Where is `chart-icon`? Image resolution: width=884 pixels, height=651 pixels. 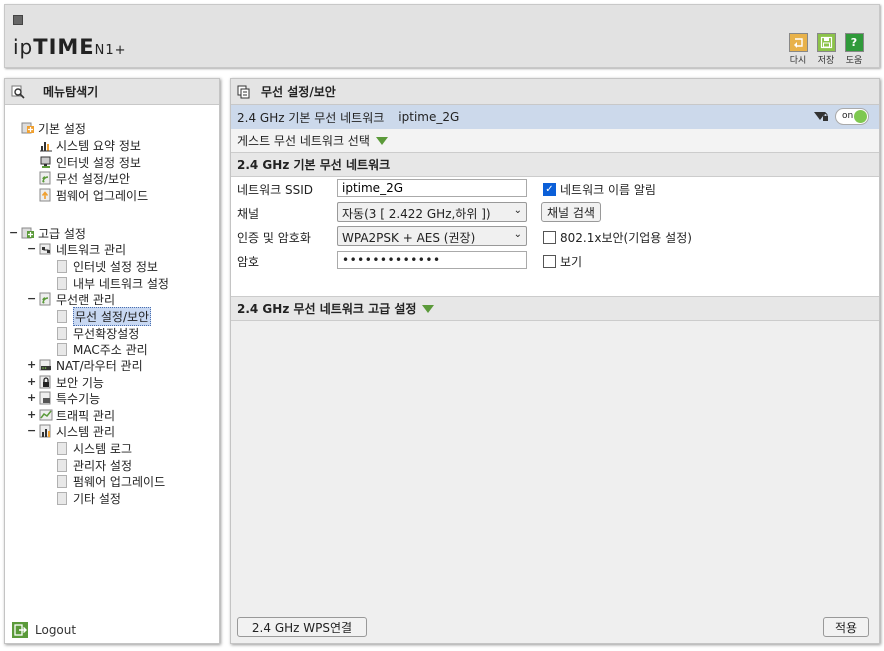
chart-icon is located at coordinates (46, 145).